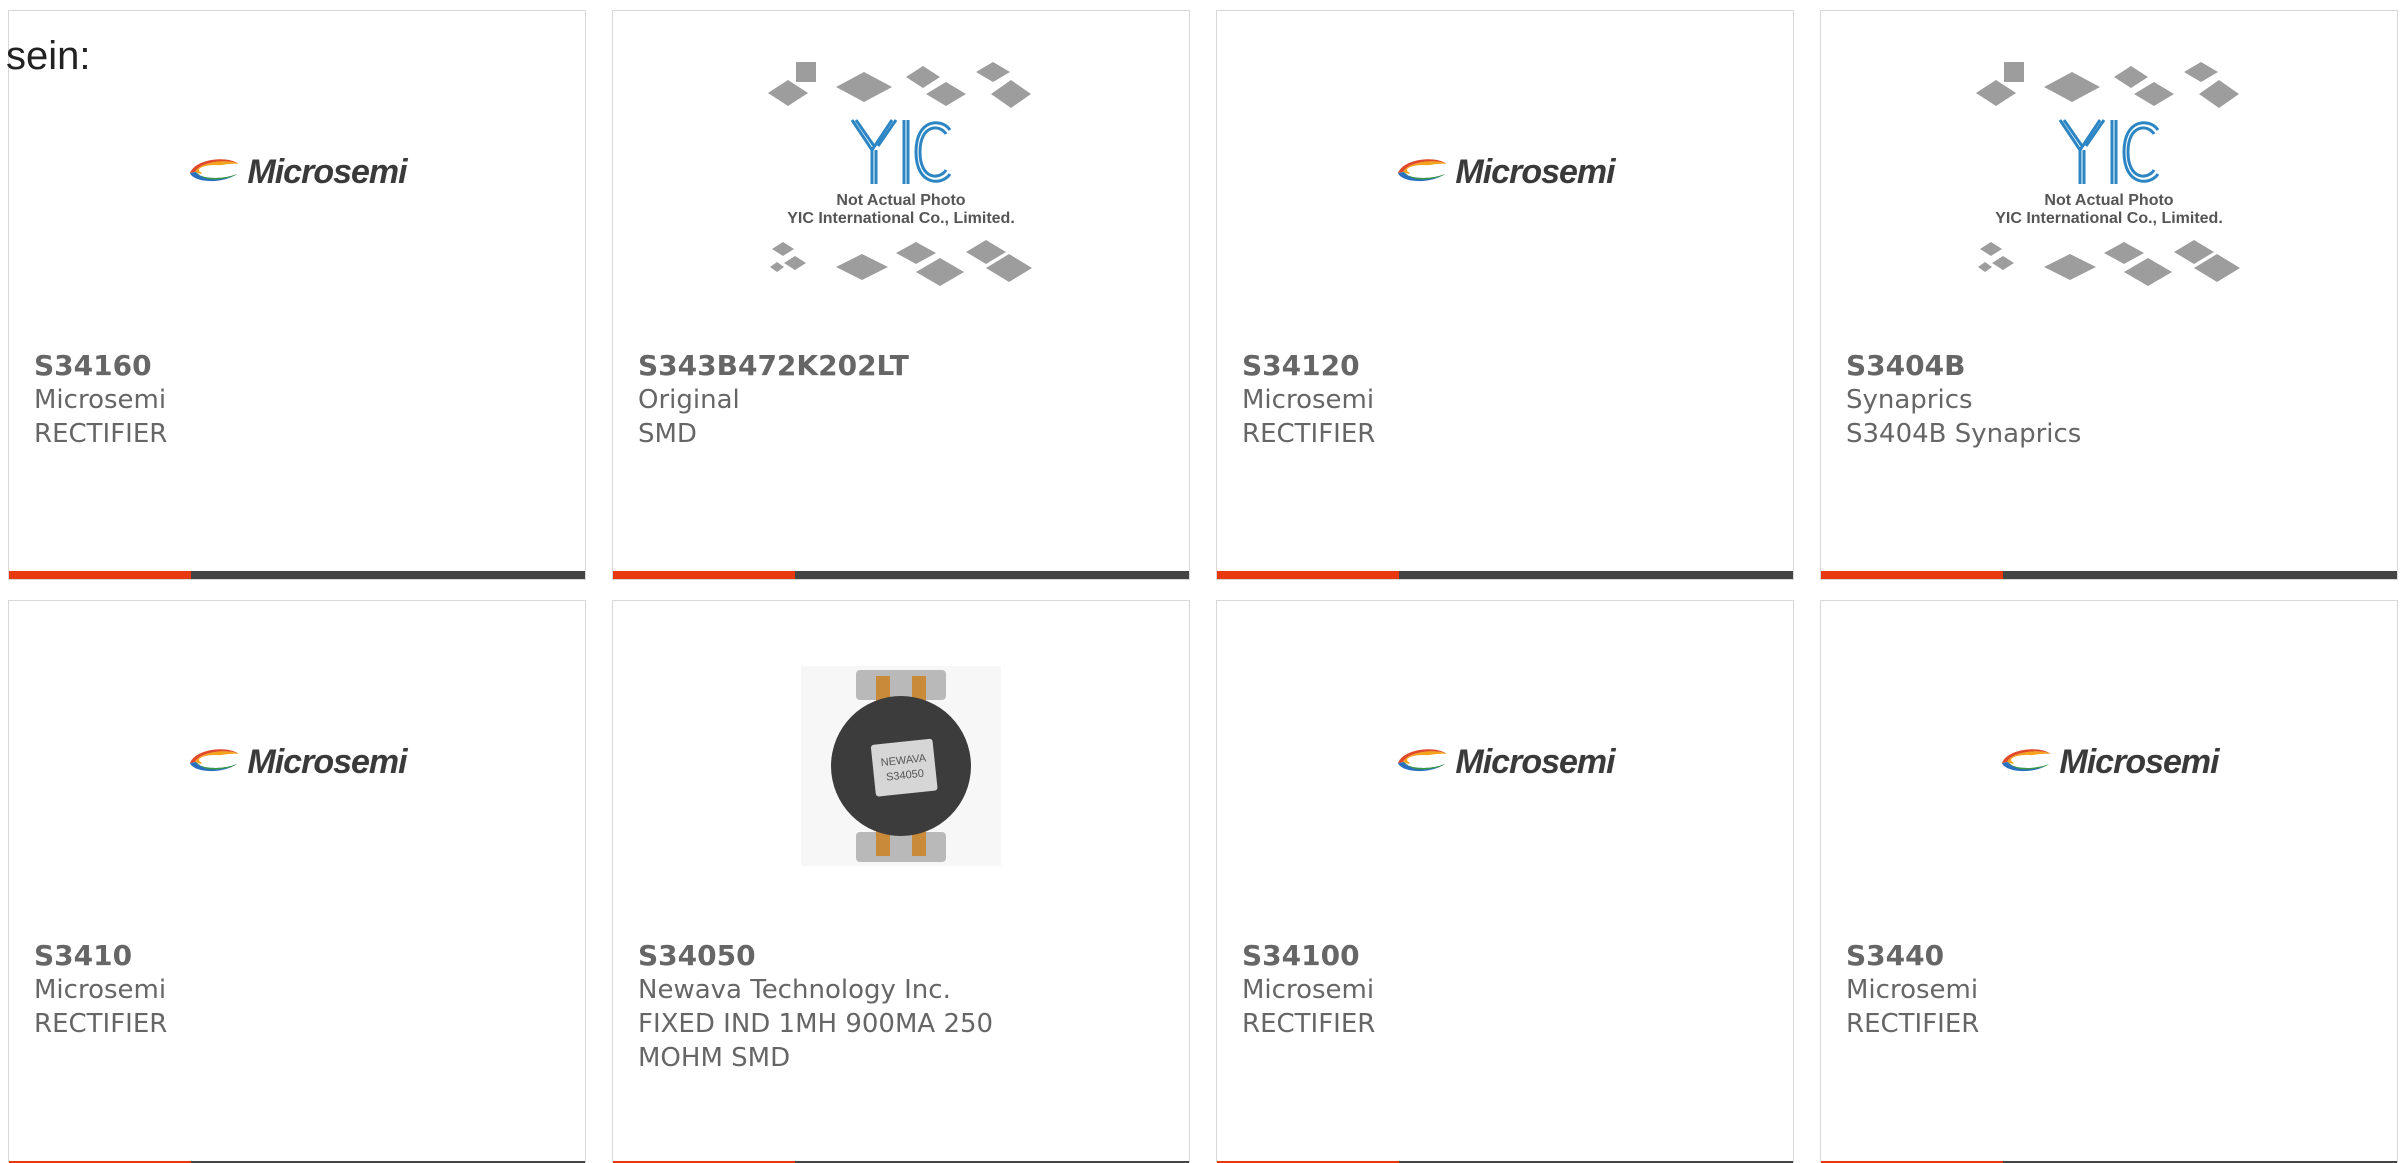  Describe the element at coordinates (299, 366) in the screenshot. I see `part-number: S34160` at that location.